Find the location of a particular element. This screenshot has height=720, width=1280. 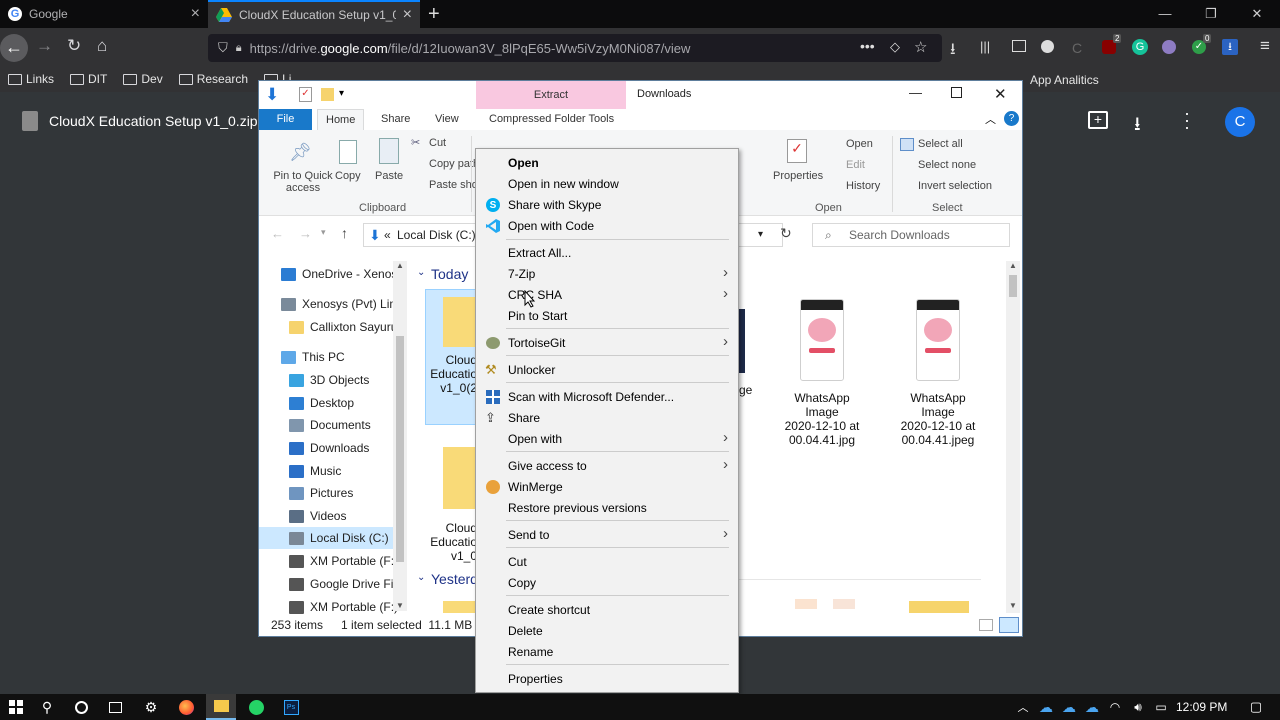

download-extension-icon: ⭳ is located at coordinates (1230, 47).